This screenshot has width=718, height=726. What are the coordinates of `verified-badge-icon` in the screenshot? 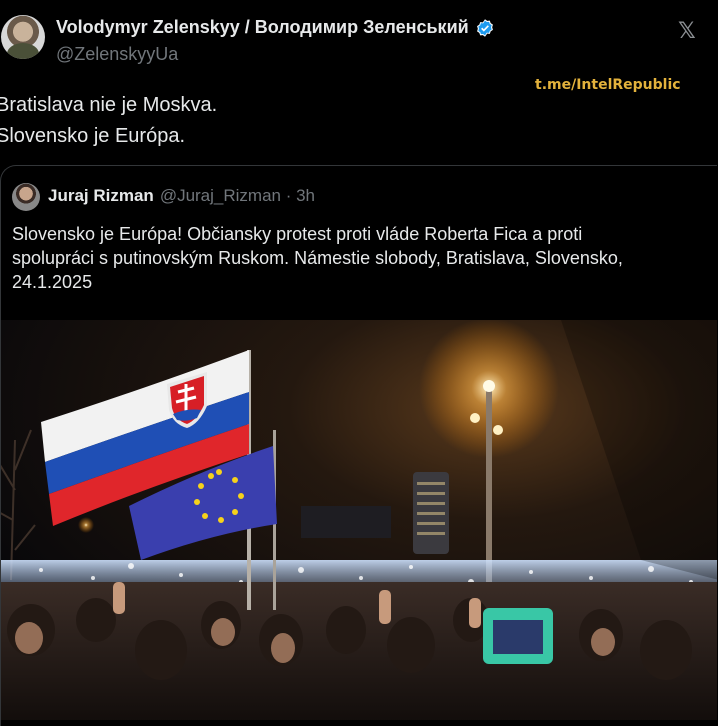 It's located at (484, 27).